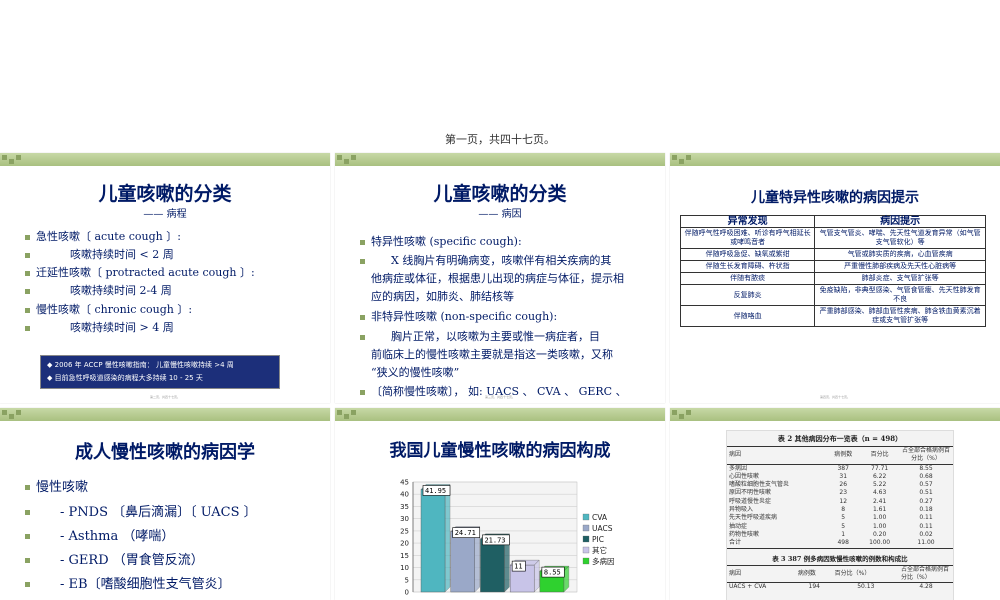  What do you see at coordinates (750, 501) in the screenshot?
I see `table-cell: 呼吸道慢性炎症` at bounding box center [750, 501].